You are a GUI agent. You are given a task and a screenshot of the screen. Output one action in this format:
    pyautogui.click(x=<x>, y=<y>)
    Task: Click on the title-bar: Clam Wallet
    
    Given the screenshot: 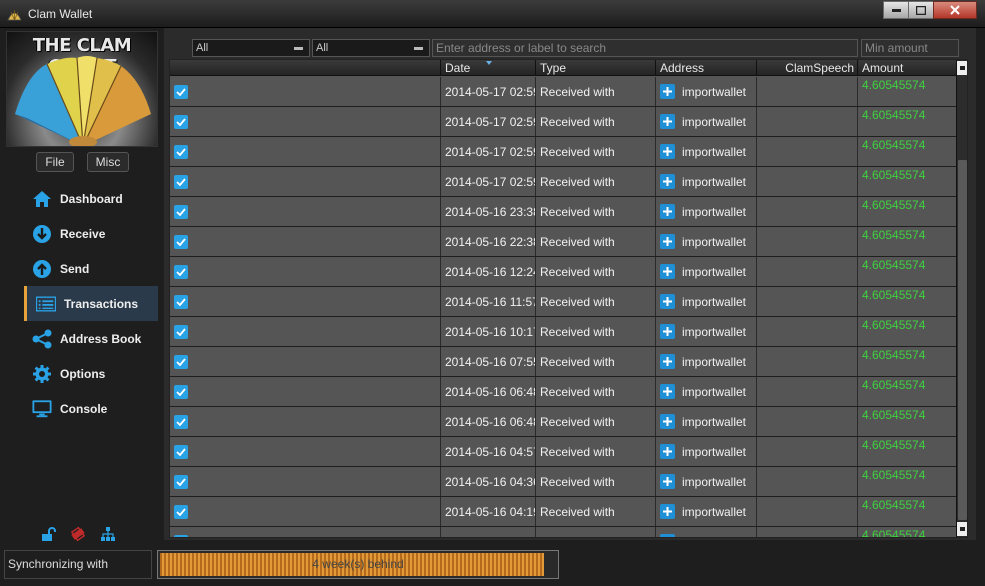 What is the action you would take?
    pyautogui.click(x=492, y=14)
    